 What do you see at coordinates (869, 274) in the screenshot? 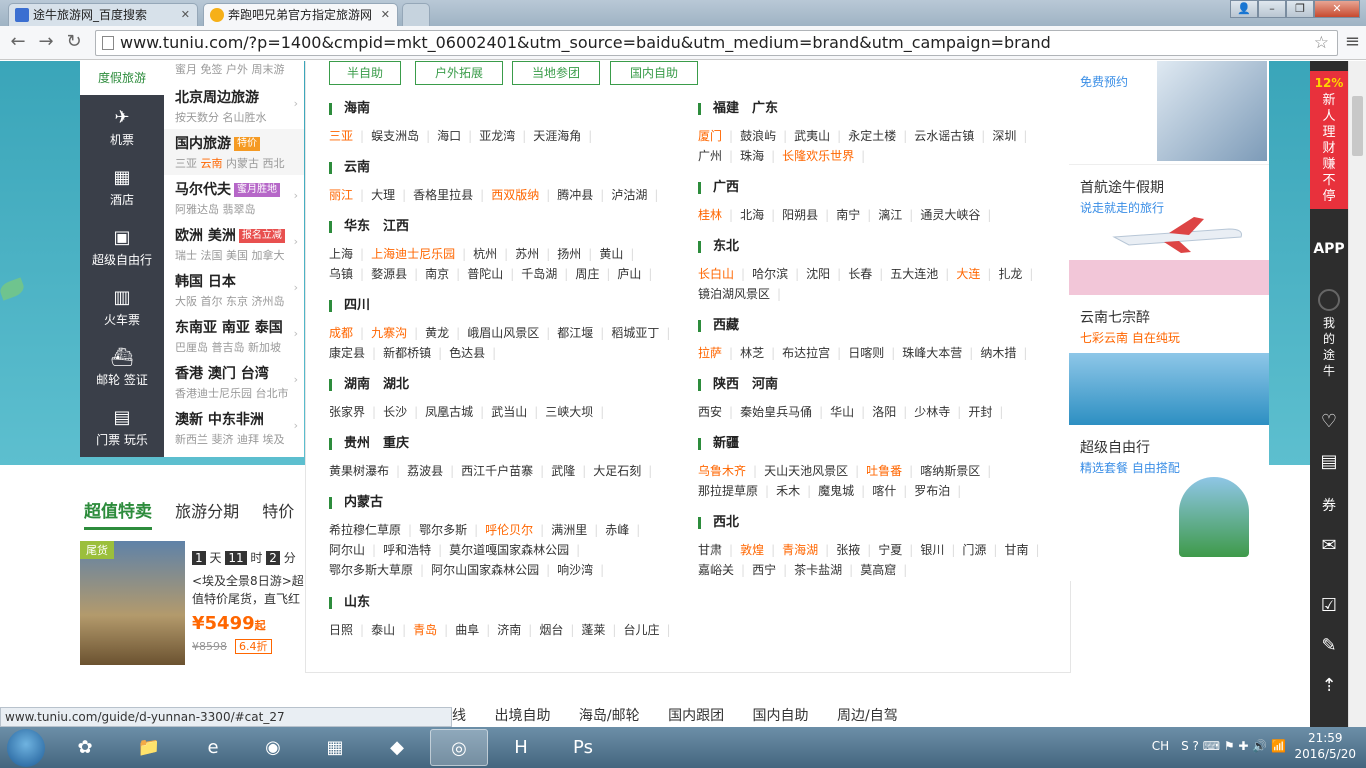
I see `place-link: 长春` at bounding box center [869, 274].